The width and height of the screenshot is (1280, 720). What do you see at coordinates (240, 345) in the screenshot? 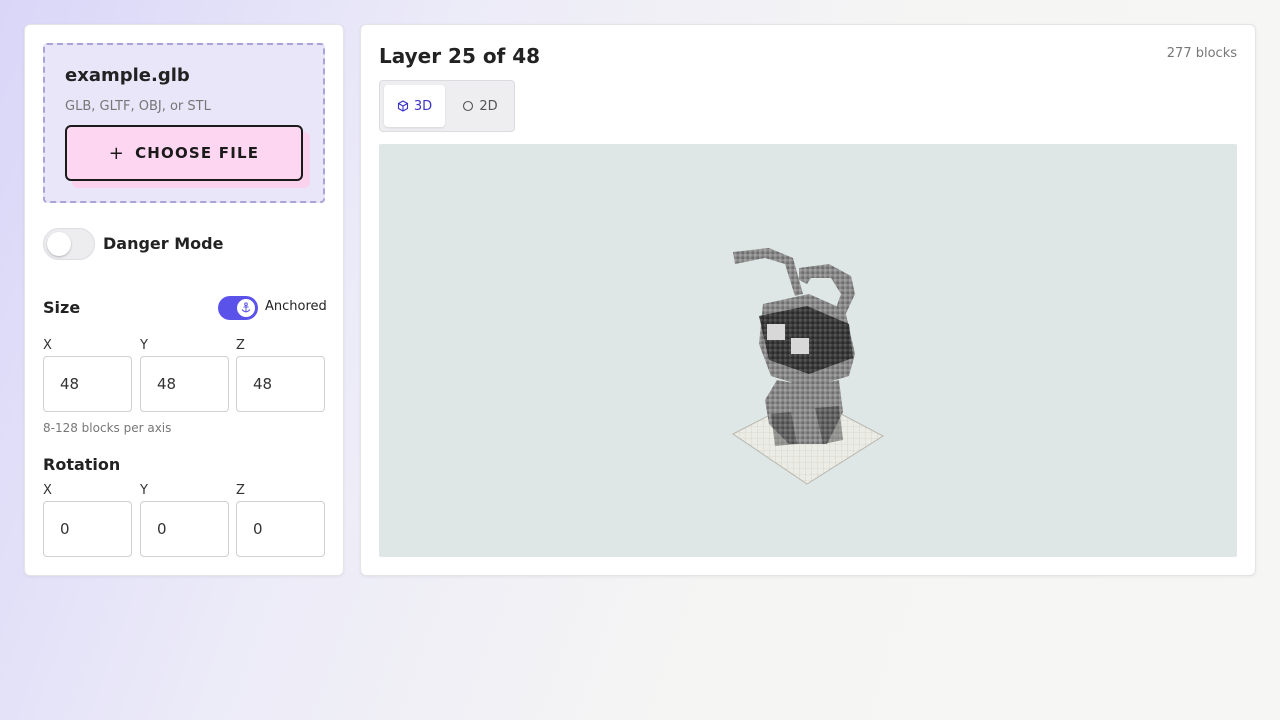
I see `size-z-label: Z` at bounding box center [240, 345].